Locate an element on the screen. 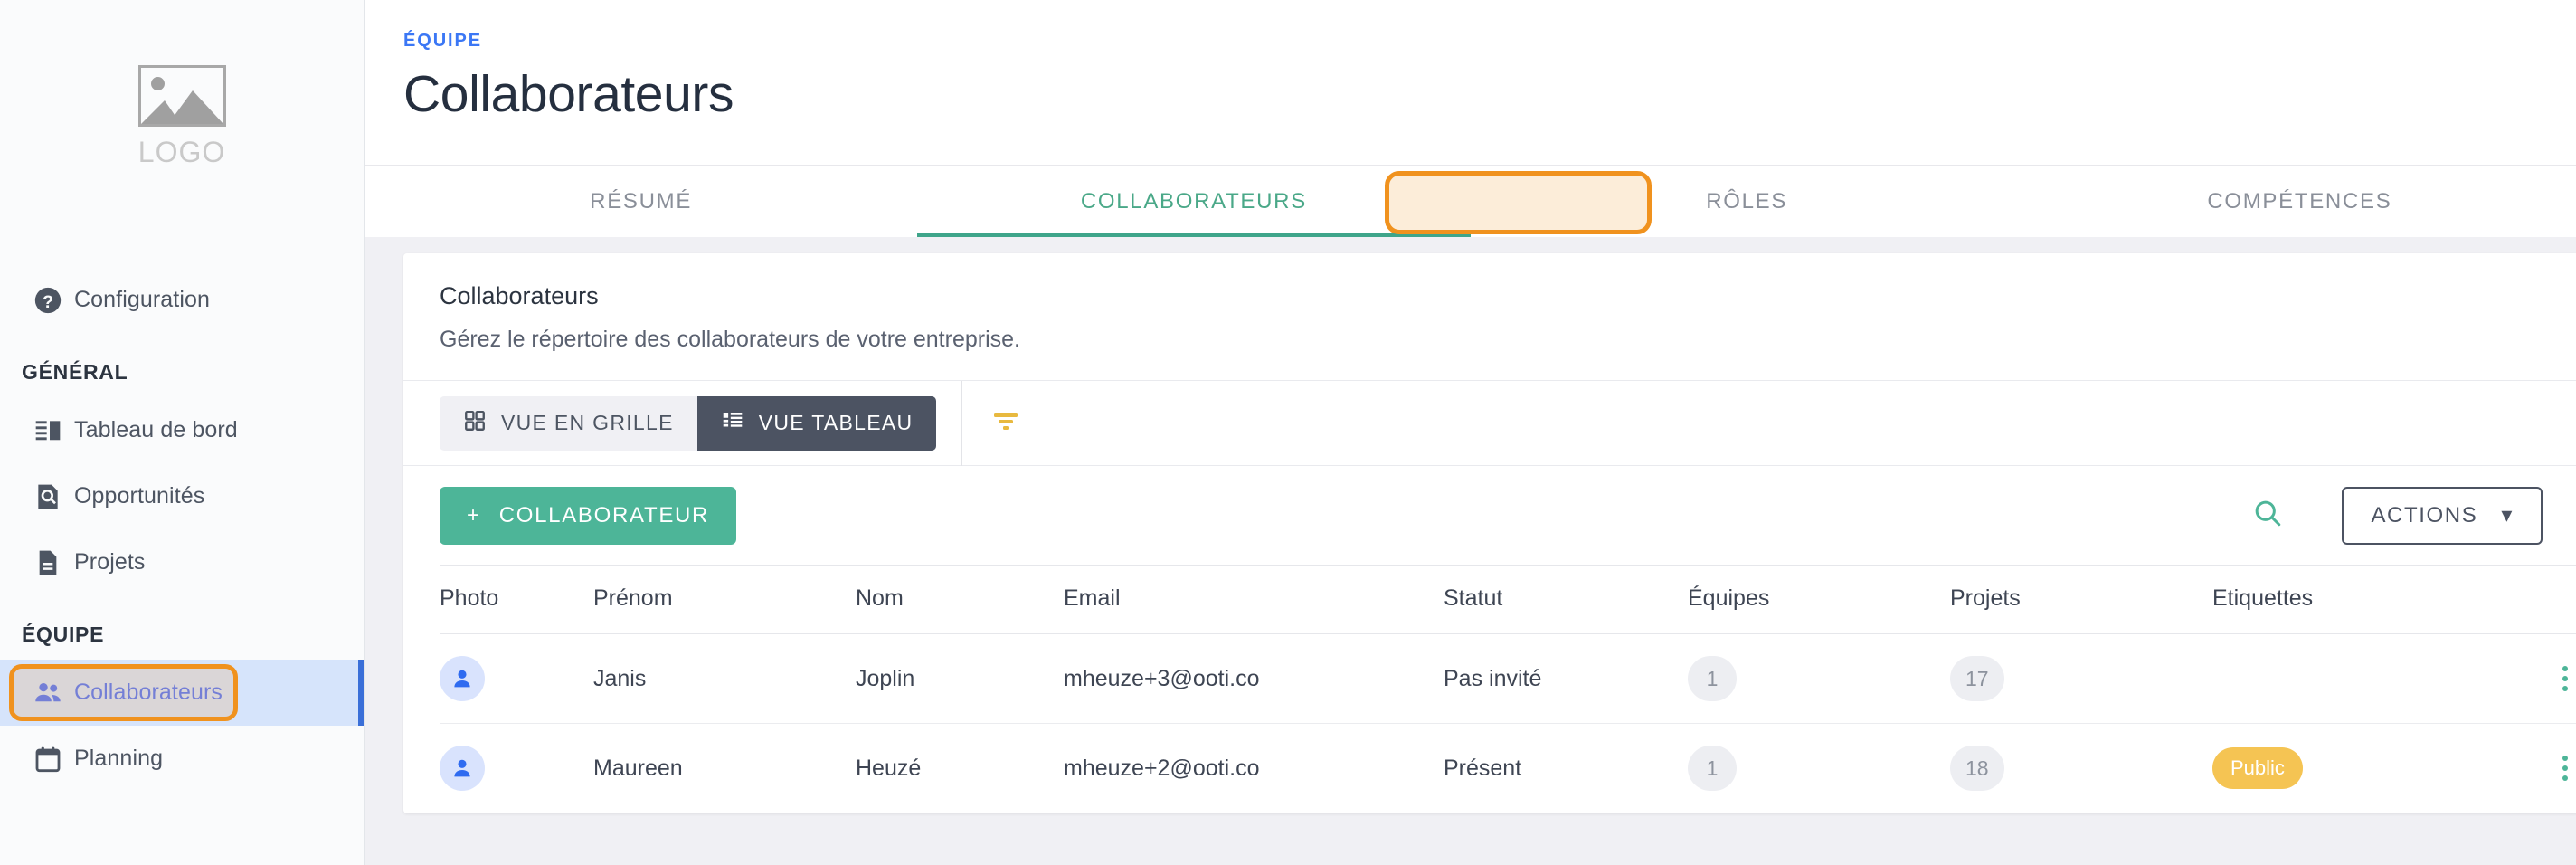 The image size is (2576, 865). cell-email: mheuze+3@ooti.co is located at coordinates (1254, 678).